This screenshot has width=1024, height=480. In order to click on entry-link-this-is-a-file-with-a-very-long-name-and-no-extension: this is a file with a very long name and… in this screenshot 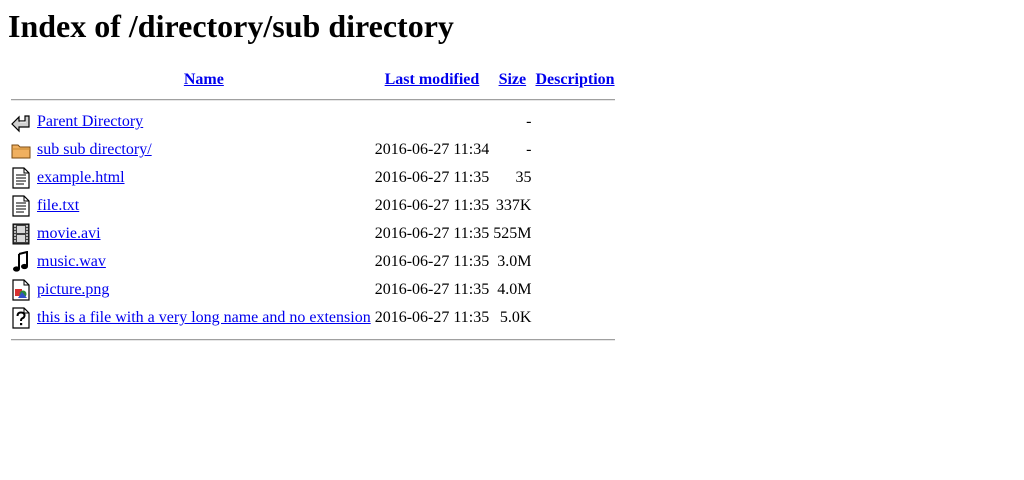, I will do `click(204, 317)`.